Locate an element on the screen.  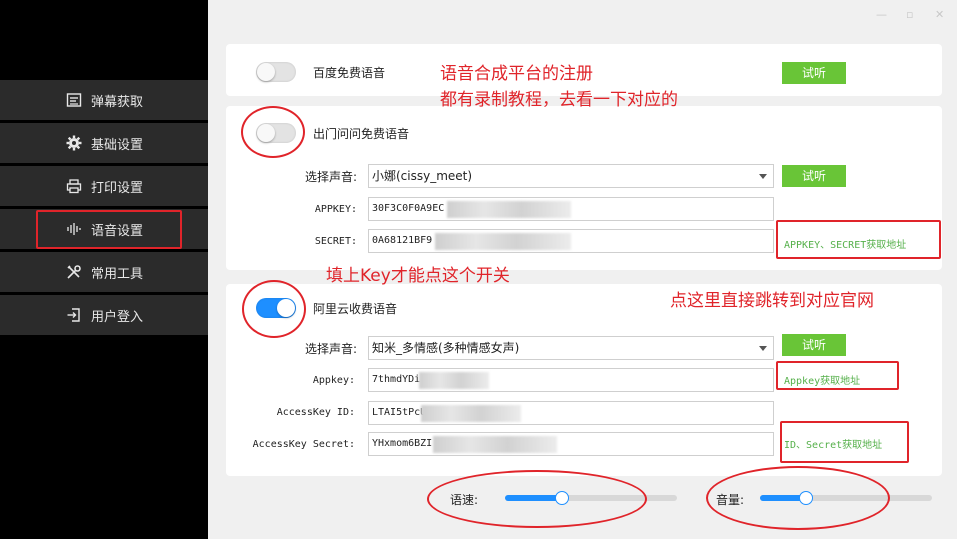
annotation-text-link-hint: 点这里直接跳转到对应官网 is located at coordinates (772, 301).